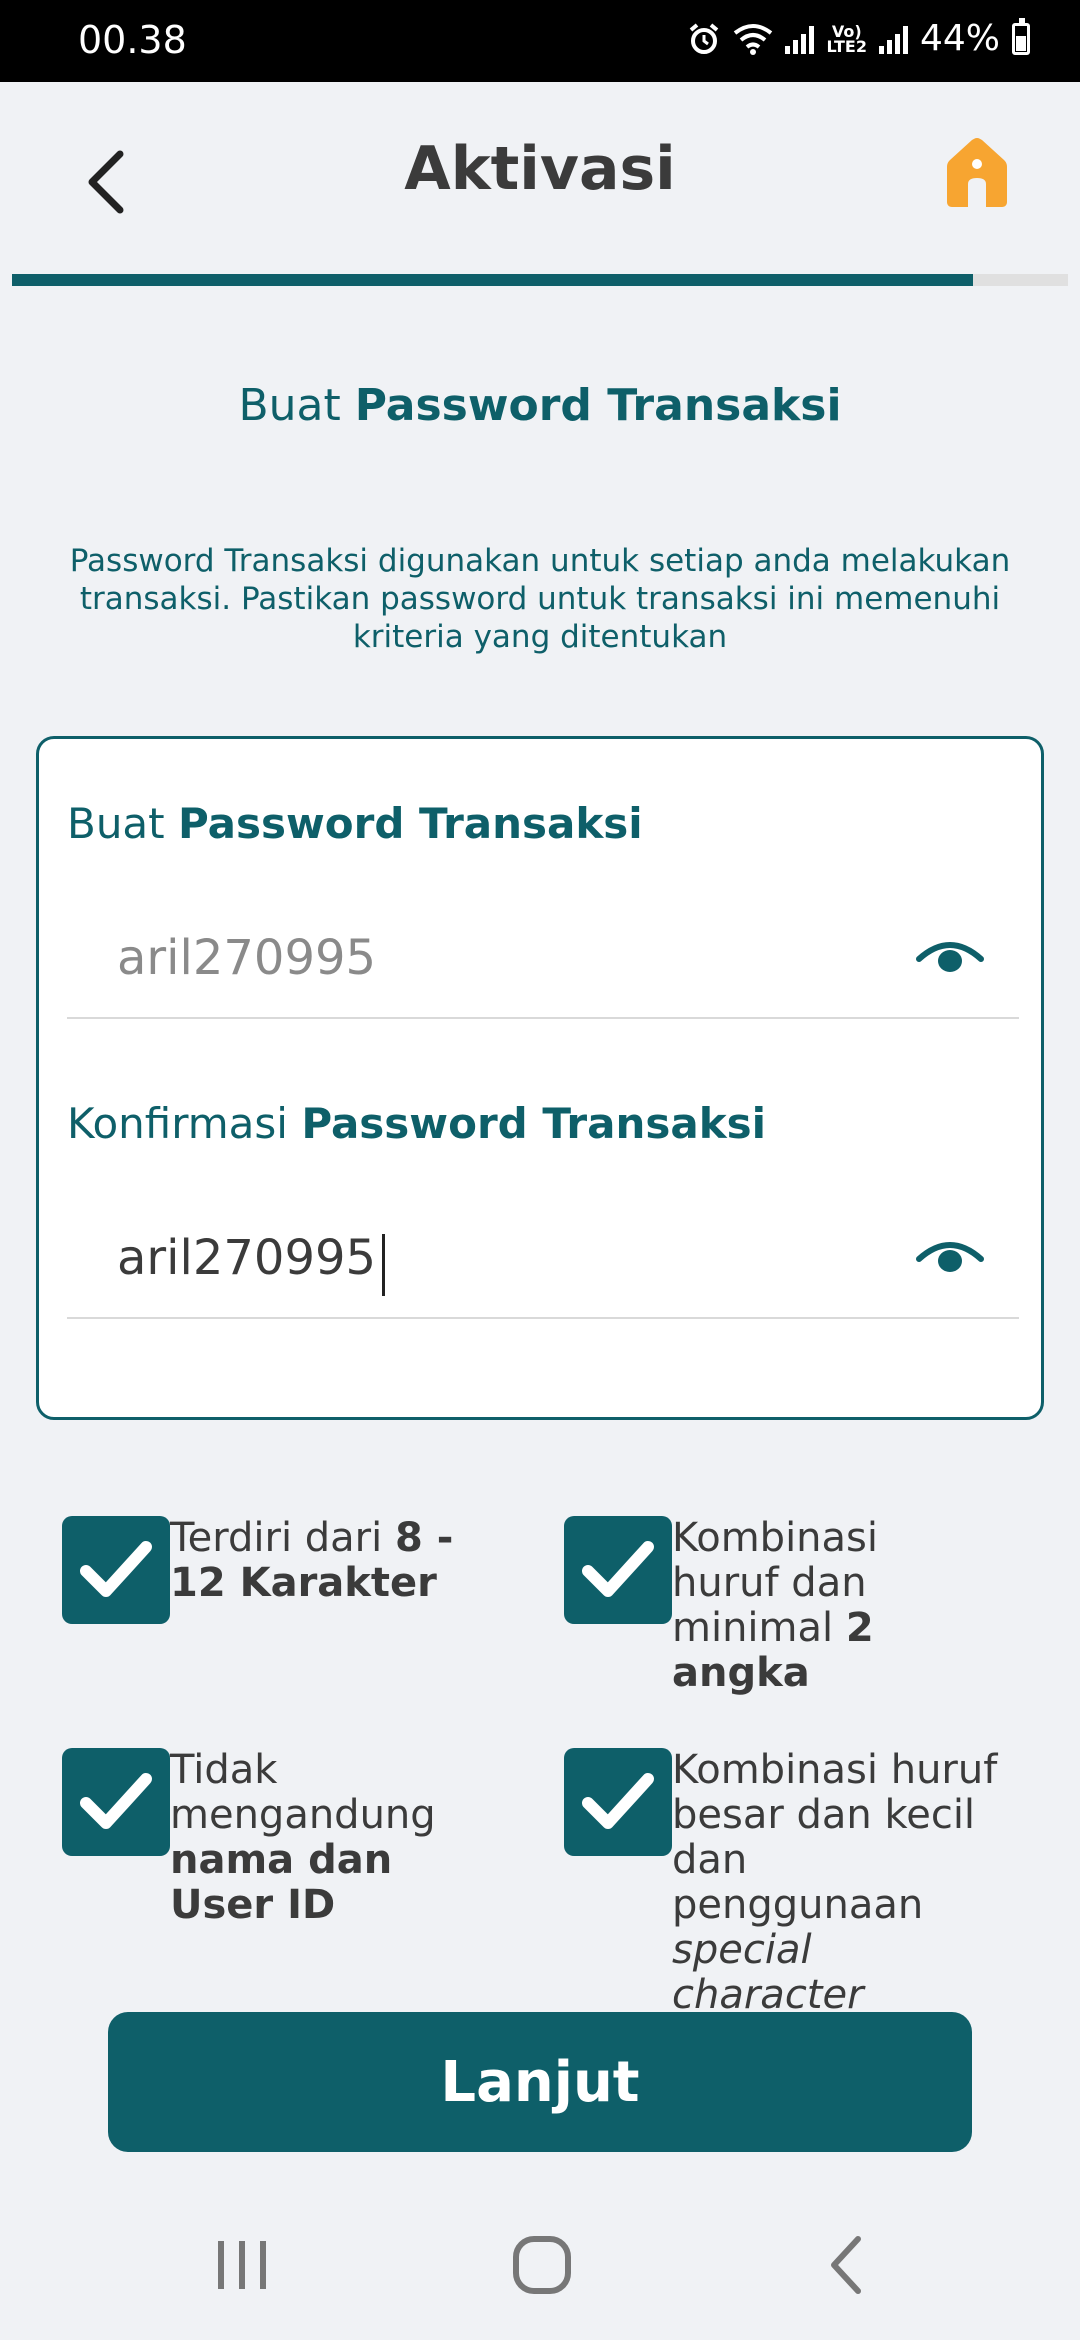 This screenshot has width=1080, height=2340. Describe the element at coordinates (303, 1792) in the screenshot. I see `criteria-plain: Tidak mengandung` at that location.